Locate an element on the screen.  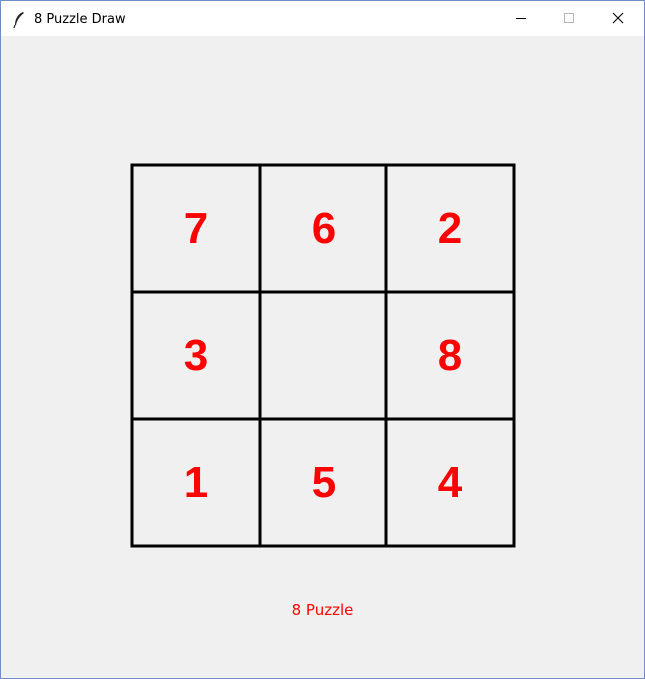
puzzle-caption: 8 Puzzle is located at coordinates (322, 610).